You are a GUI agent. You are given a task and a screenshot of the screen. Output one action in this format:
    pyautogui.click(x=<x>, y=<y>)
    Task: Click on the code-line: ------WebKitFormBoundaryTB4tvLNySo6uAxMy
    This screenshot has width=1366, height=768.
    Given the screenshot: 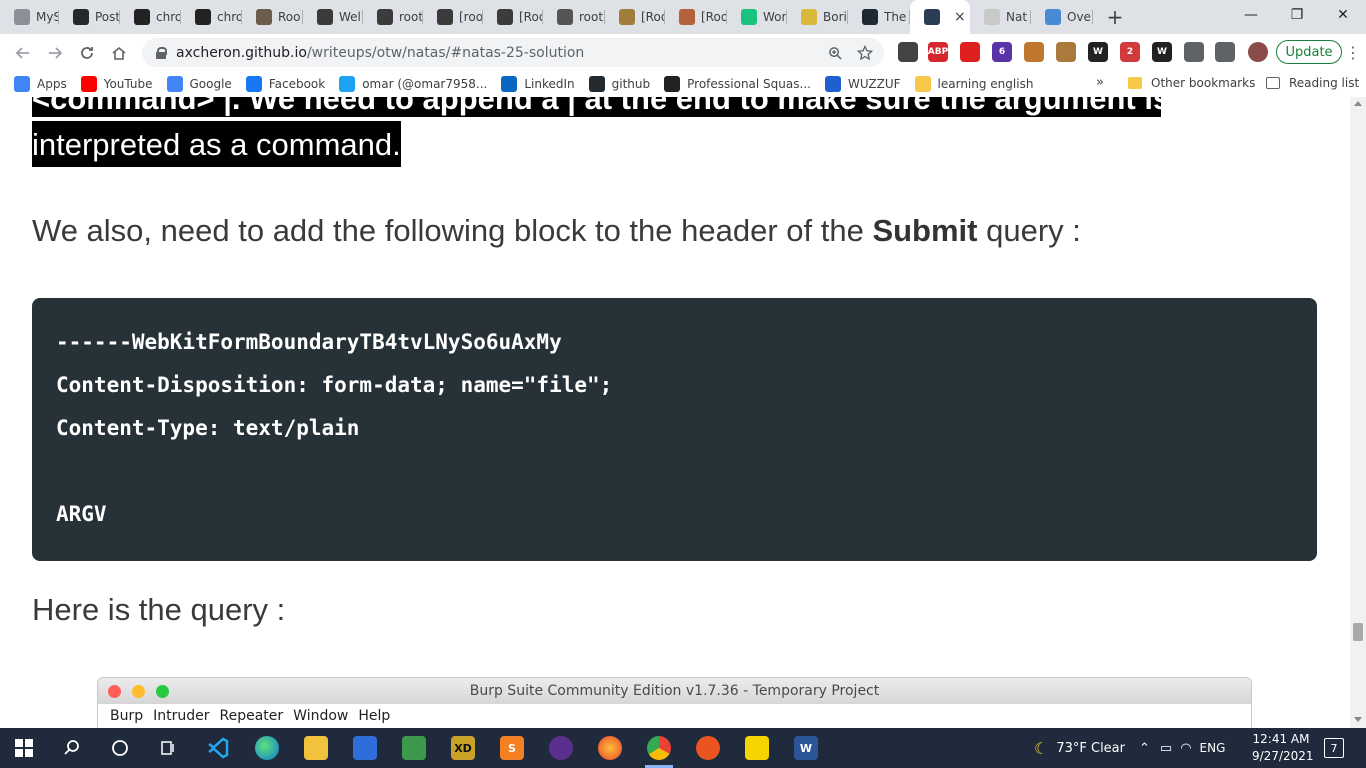 What is the action you would take?
    pyautogui.click(x=309, y=342)
    